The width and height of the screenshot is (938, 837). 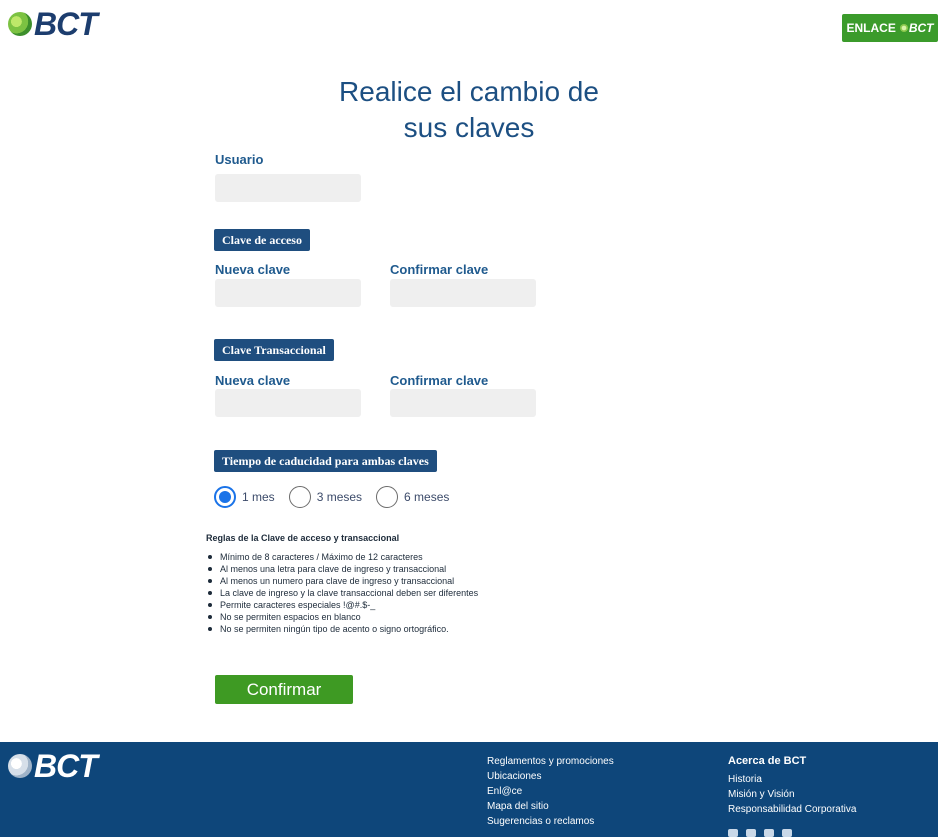 I want to click on clave-transaccional-section-badge: Clave Transaccional, so click(x=274, y=350).